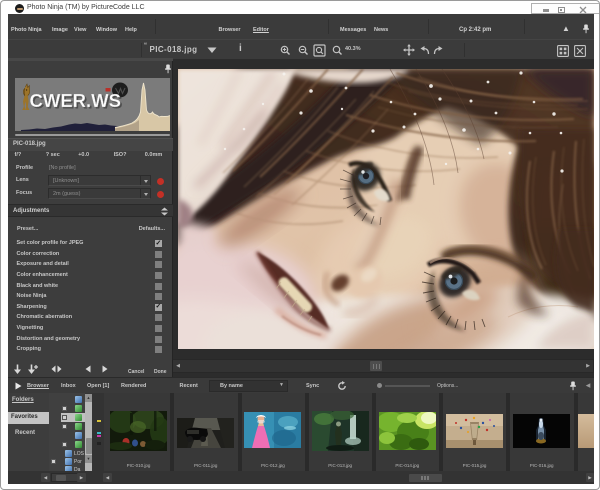  I want to click on svg-text: CWER.WS, so click(74, 100).